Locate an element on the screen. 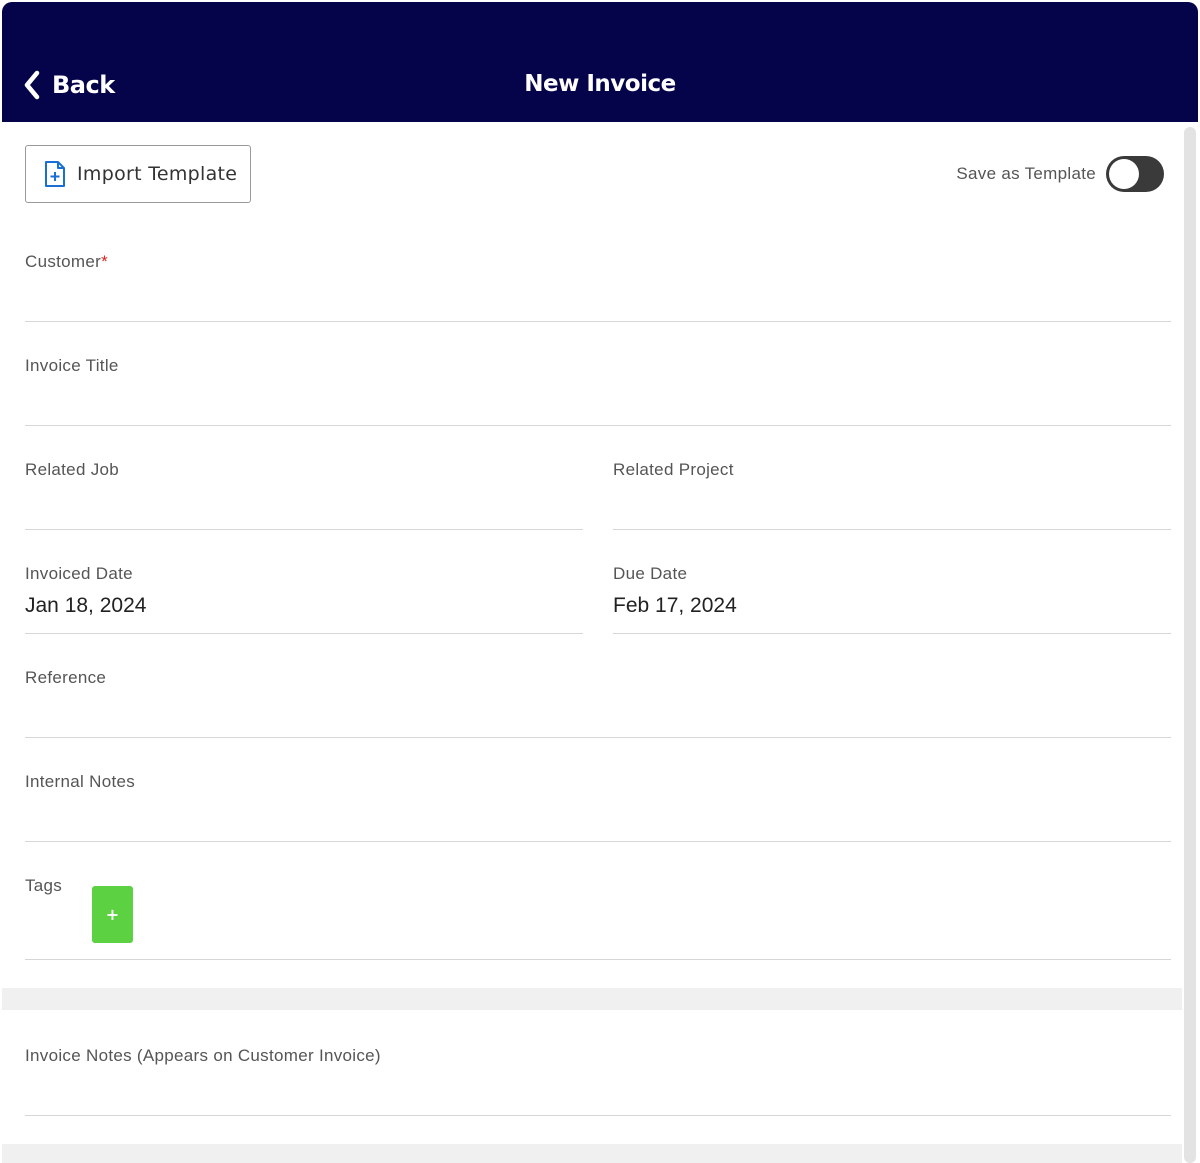 The height and width of the screenshot is (1163, 1200). invoice-title-field: Invoice Title is located at coordinates (598, 389).